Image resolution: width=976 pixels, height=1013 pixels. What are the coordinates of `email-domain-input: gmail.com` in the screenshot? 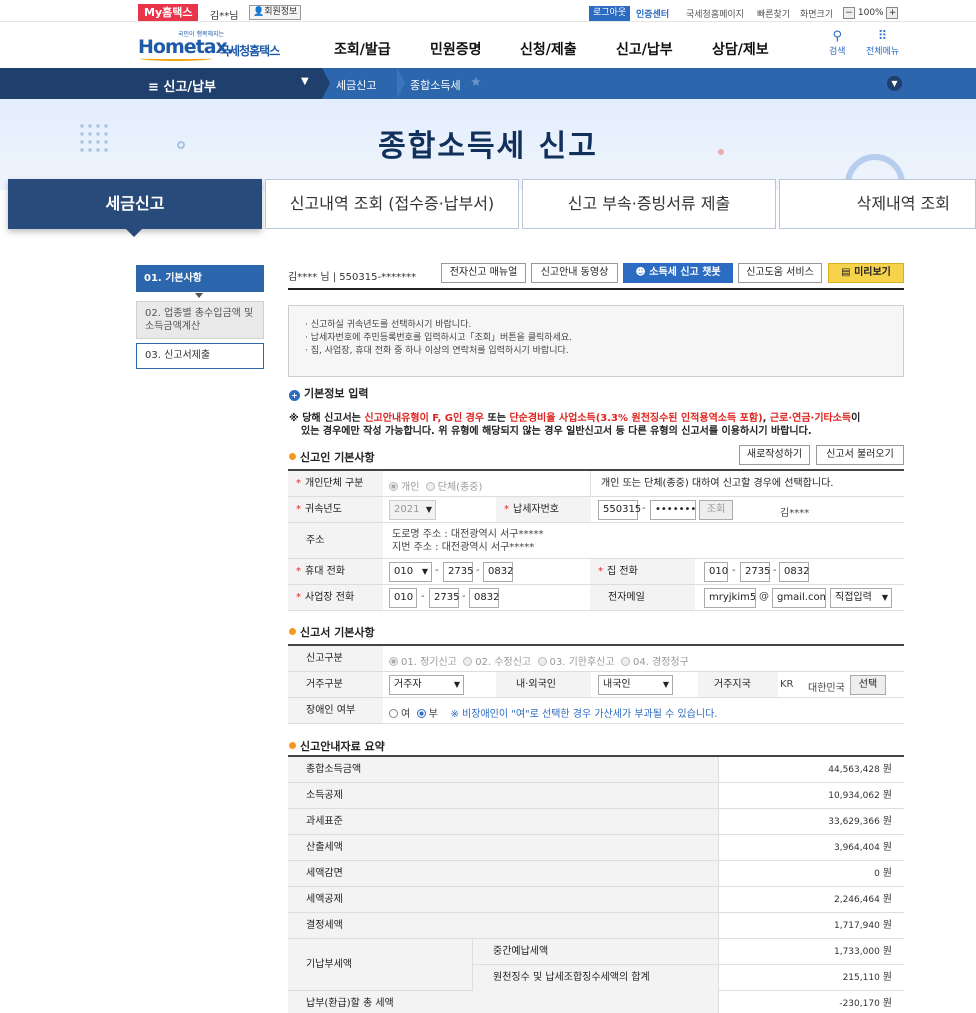 It's located at (799, 598).